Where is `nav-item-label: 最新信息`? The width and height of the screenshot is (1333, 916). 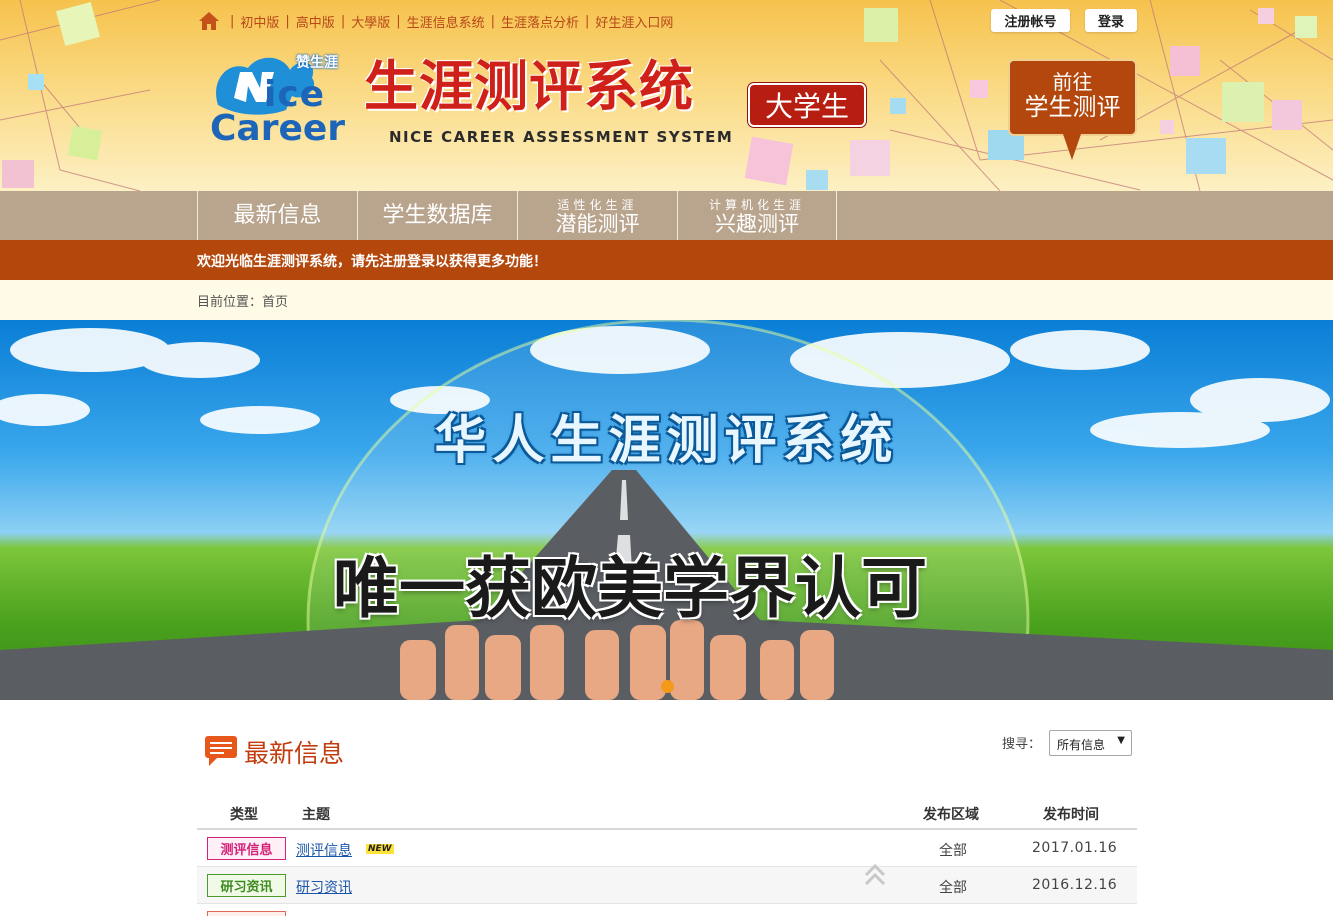
nav-item-label: 最新信息 is located at coordinates (277, 215).